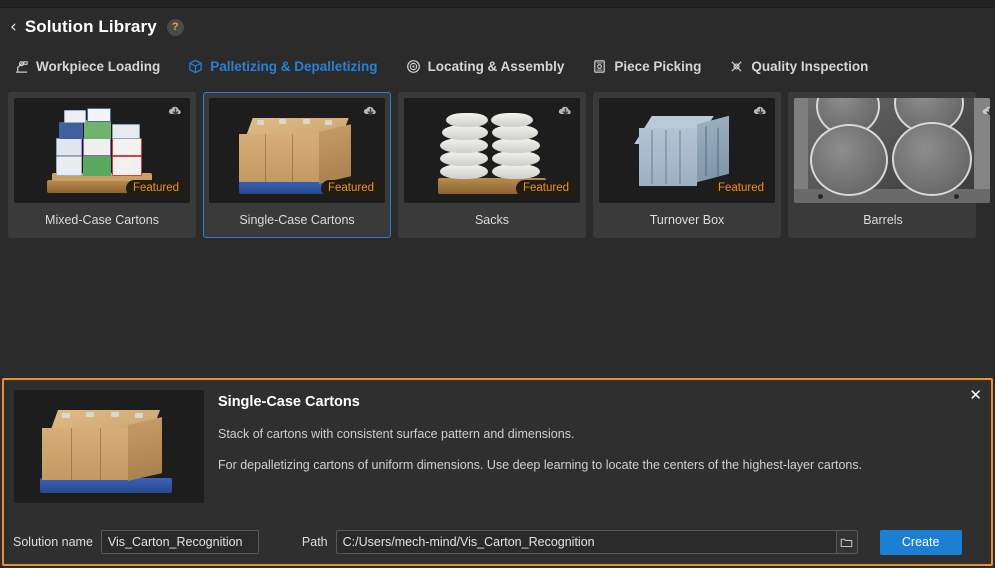 This screenshot has height=568, width=995. I want to click on create-button: Create, so click(920, 542).